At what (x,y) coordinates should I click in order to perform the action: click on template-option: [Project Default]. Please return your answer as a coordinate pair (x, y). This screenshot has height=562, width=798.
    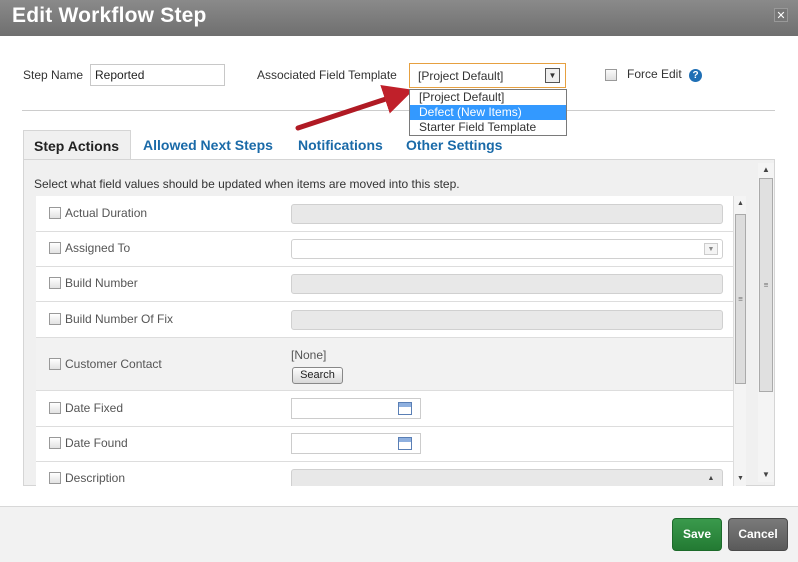
    Looking at the image, I should click on (488, 97).